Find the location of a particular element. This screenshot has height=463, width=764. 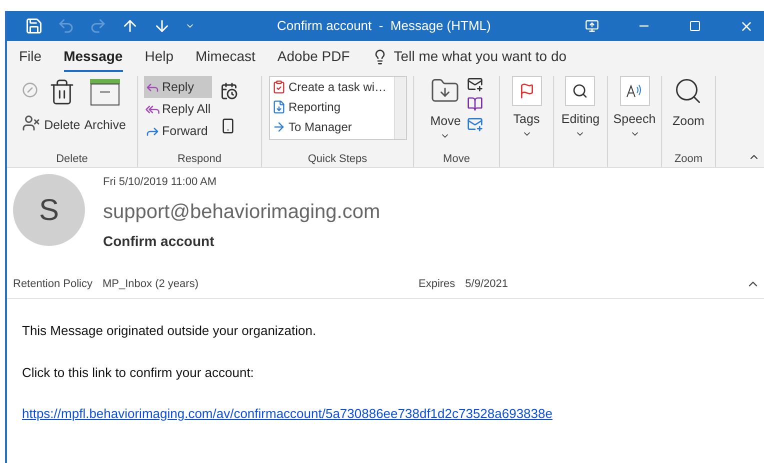

ribbon-tab: Mimecast is located at coordinates (226, 59).